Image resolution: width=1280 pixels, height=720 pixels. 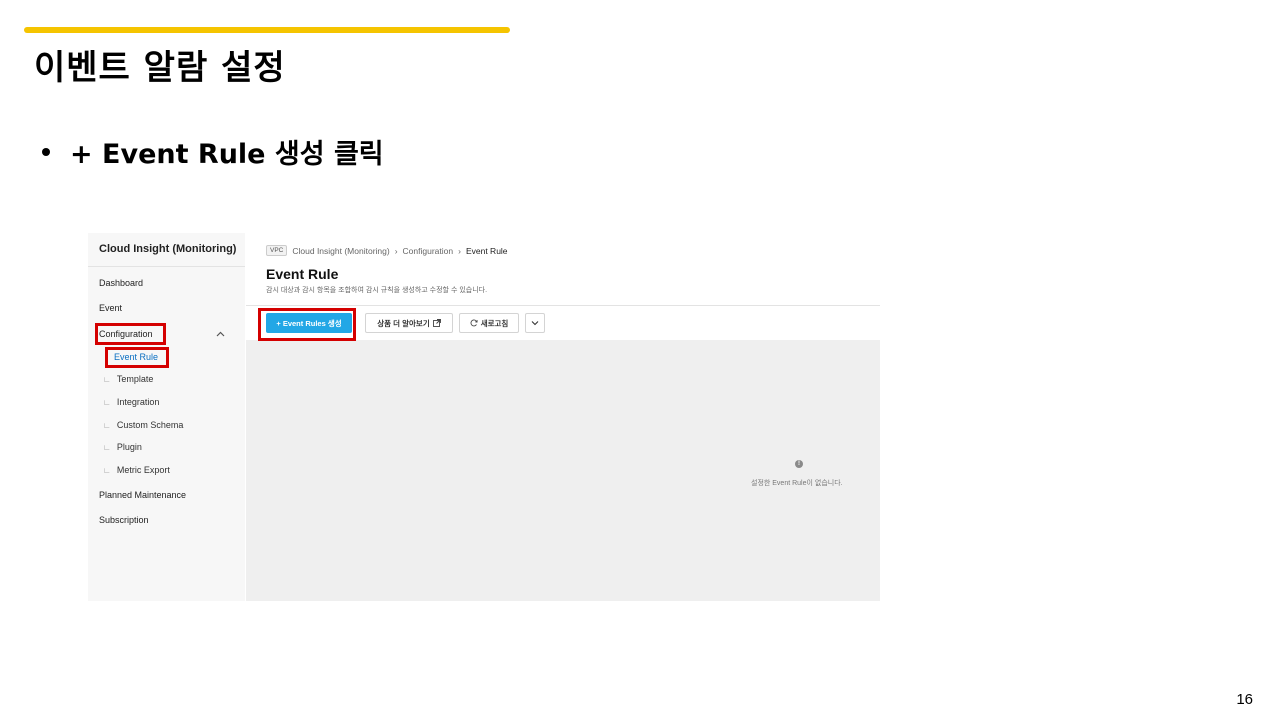 I want to click on sidebar-item-dashboard: Dashboard, so click(x=121, y=283).